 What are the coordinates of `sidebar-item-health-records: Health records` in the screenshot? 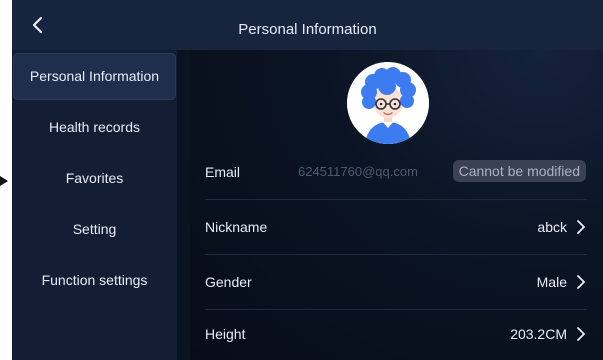 It's located at (94, 127).